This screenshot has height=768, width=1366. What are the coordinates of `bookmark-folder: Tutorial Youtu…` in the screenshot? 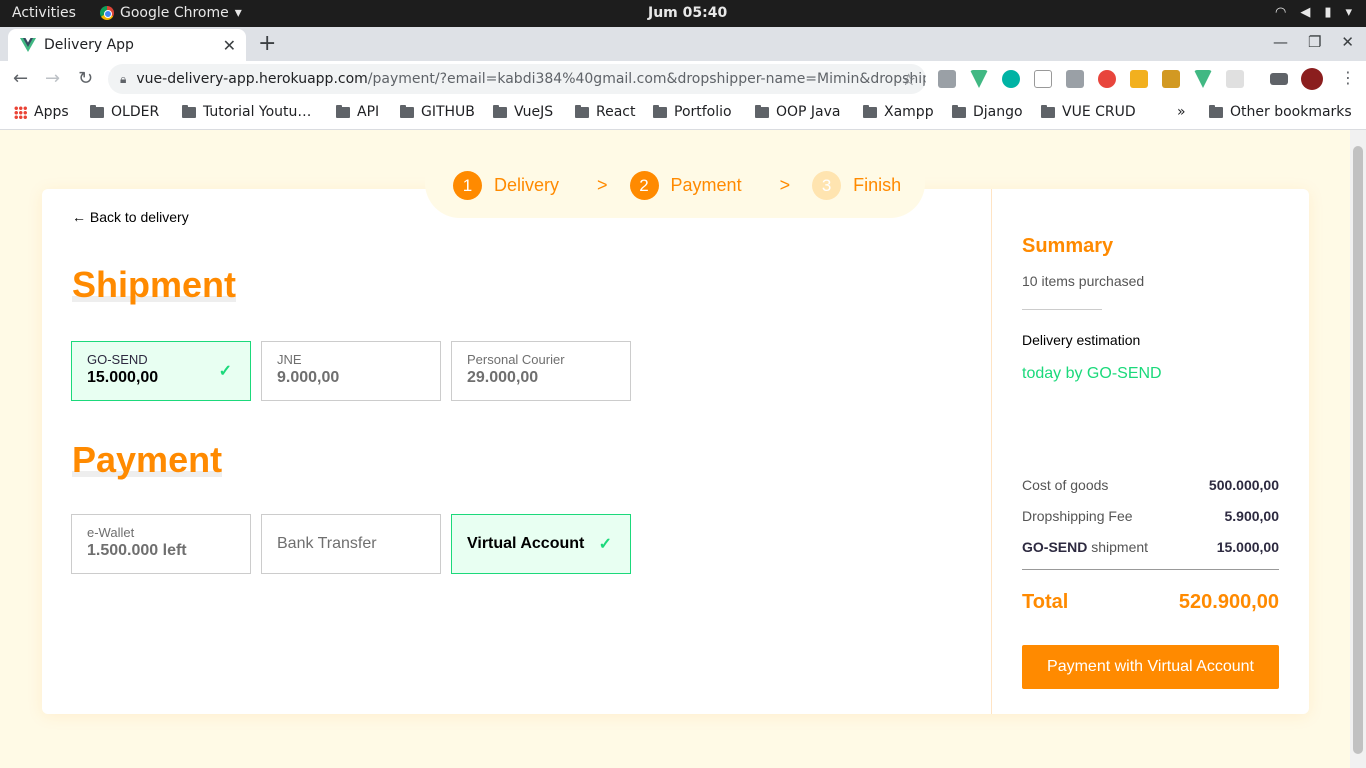 It's located at (246, 112).